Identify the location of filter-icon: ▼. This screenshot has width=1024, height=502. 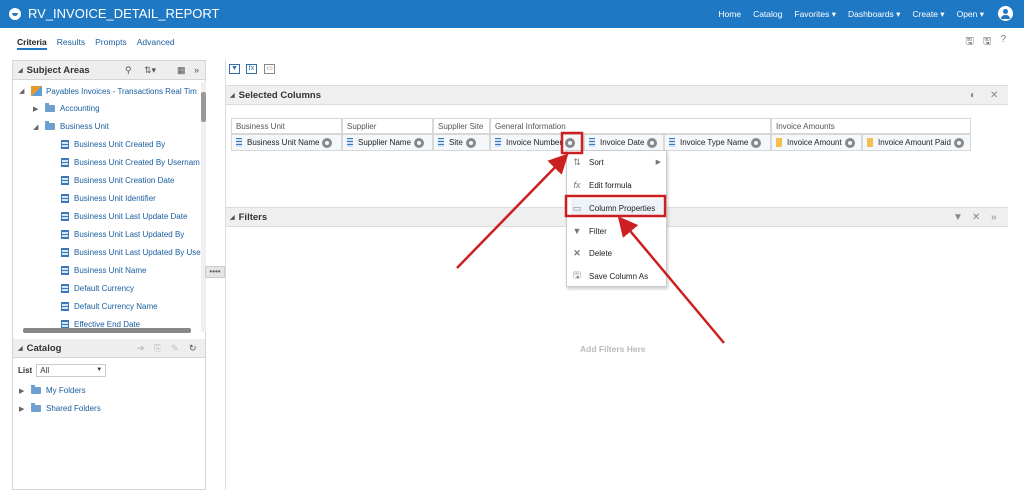
(577, 231).